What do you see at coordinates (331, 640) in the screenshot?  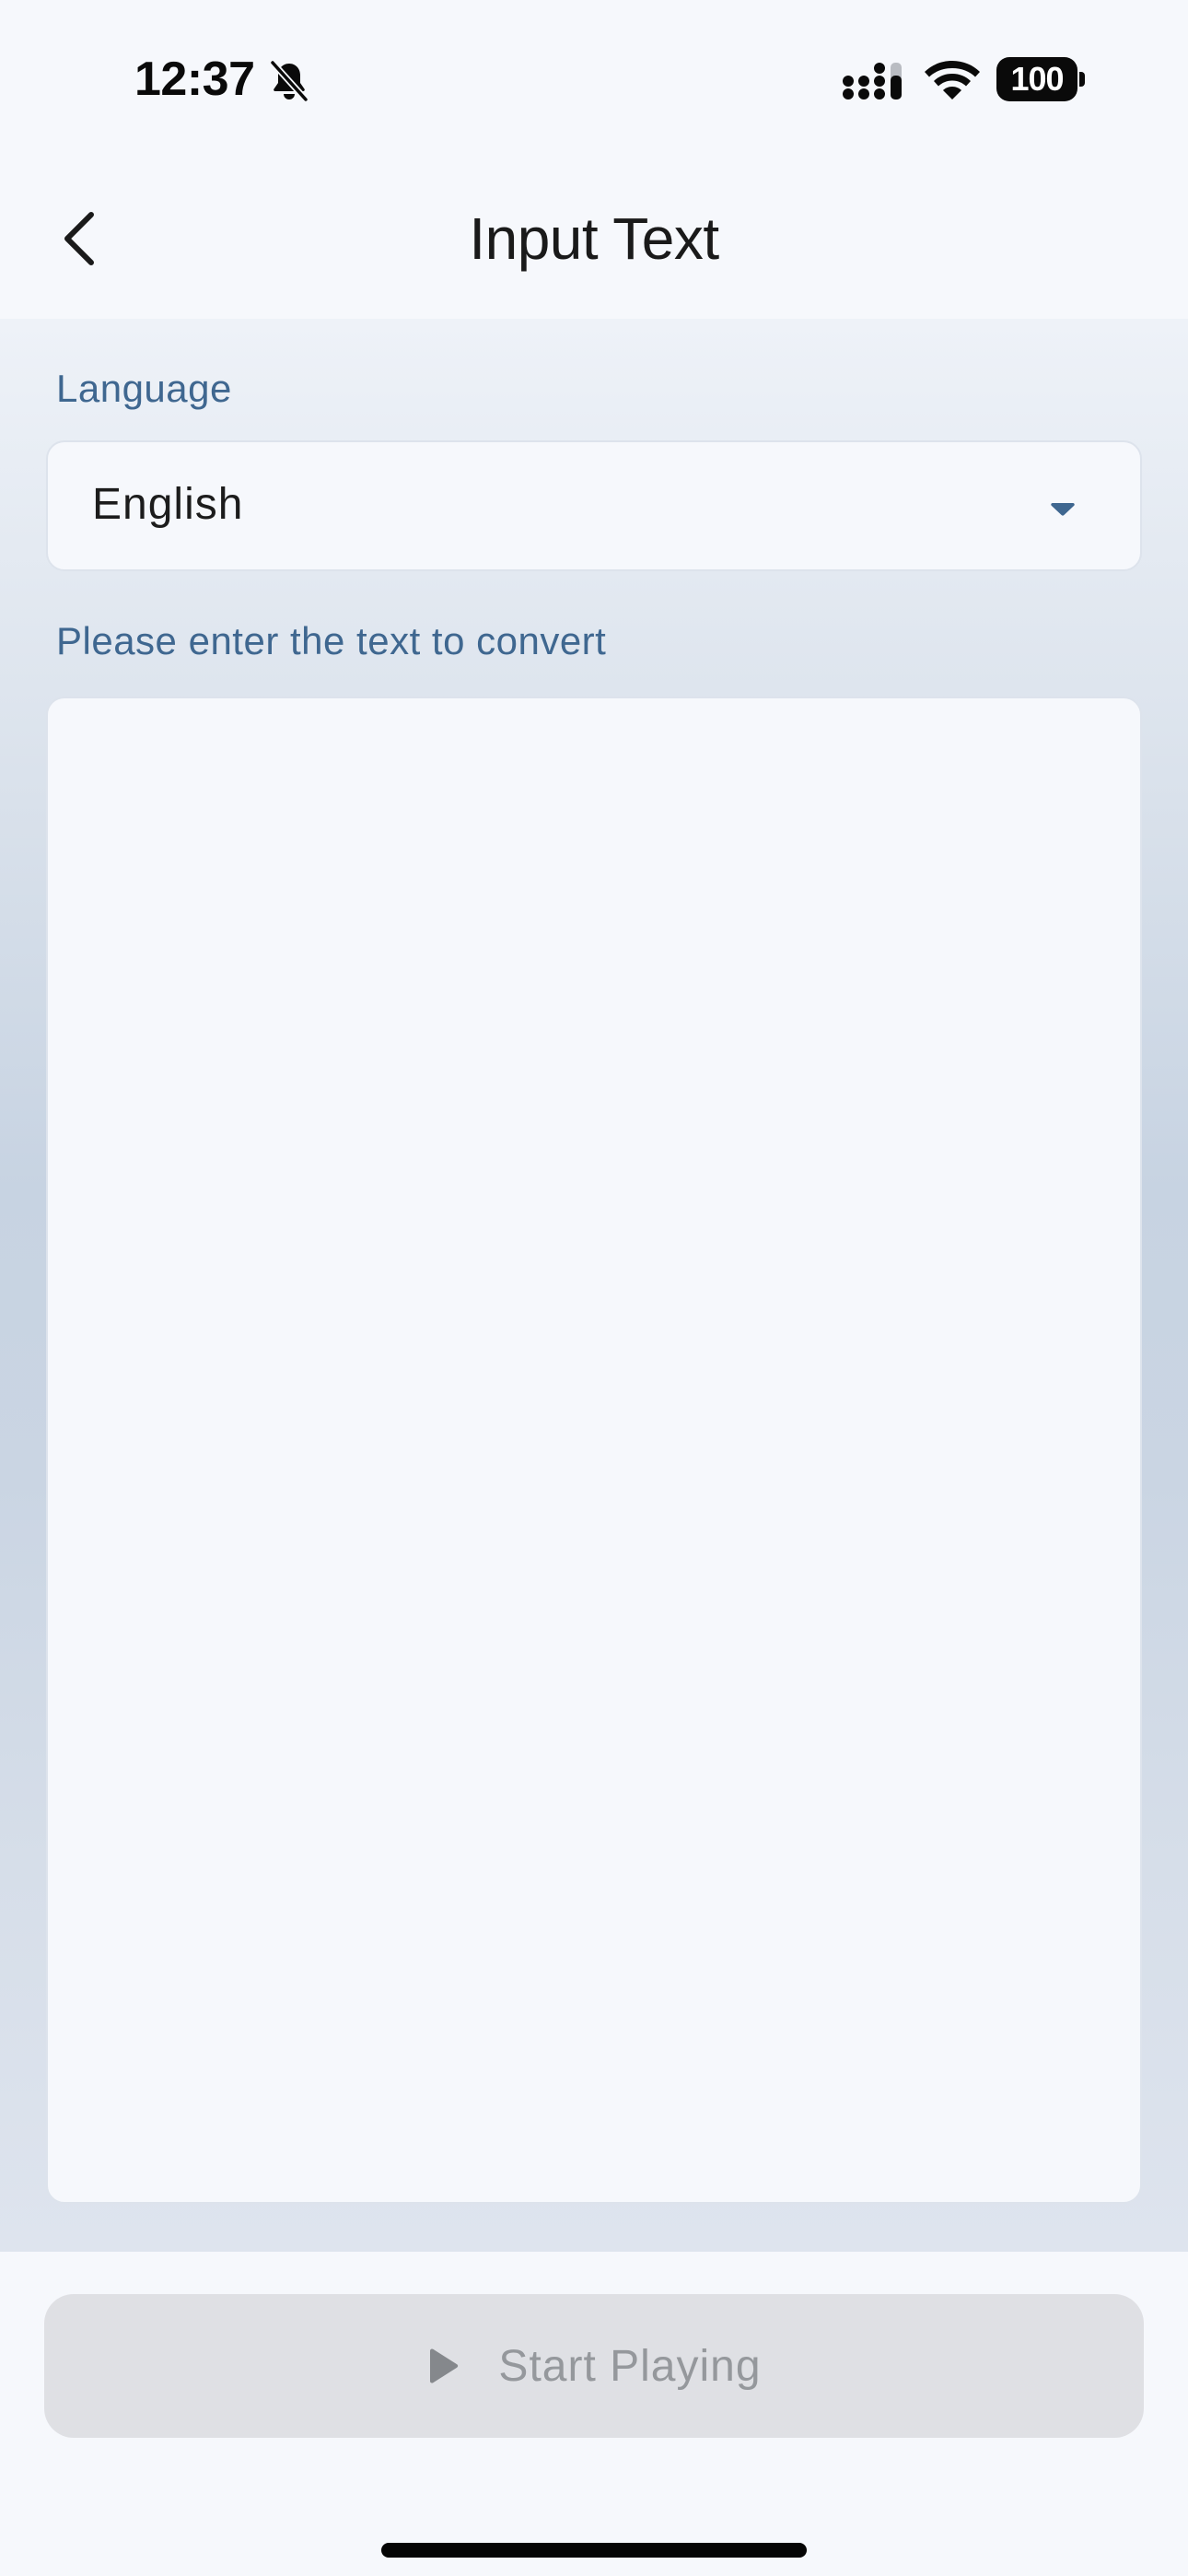 I see `text-input-label: Please enter the text to convert` at bounding box center [331, 640].